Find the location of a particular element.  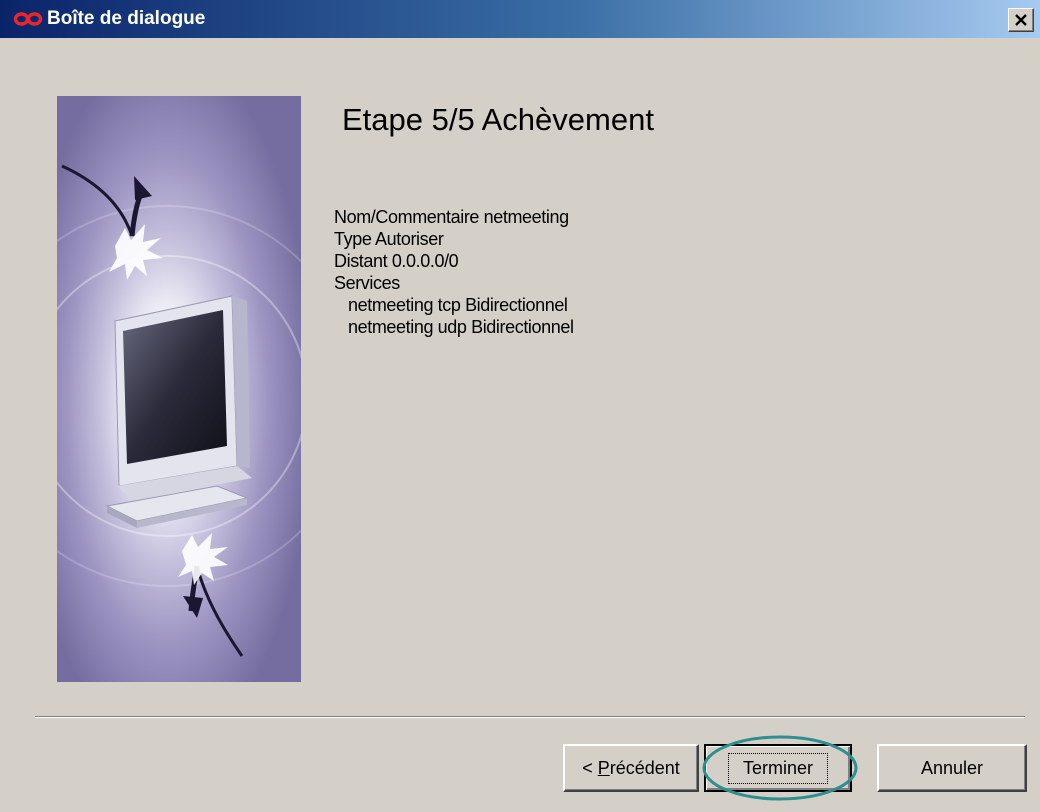

summary-service-item: netmeeting tcp Bidirectionnel is located at coordinates (458, 305).